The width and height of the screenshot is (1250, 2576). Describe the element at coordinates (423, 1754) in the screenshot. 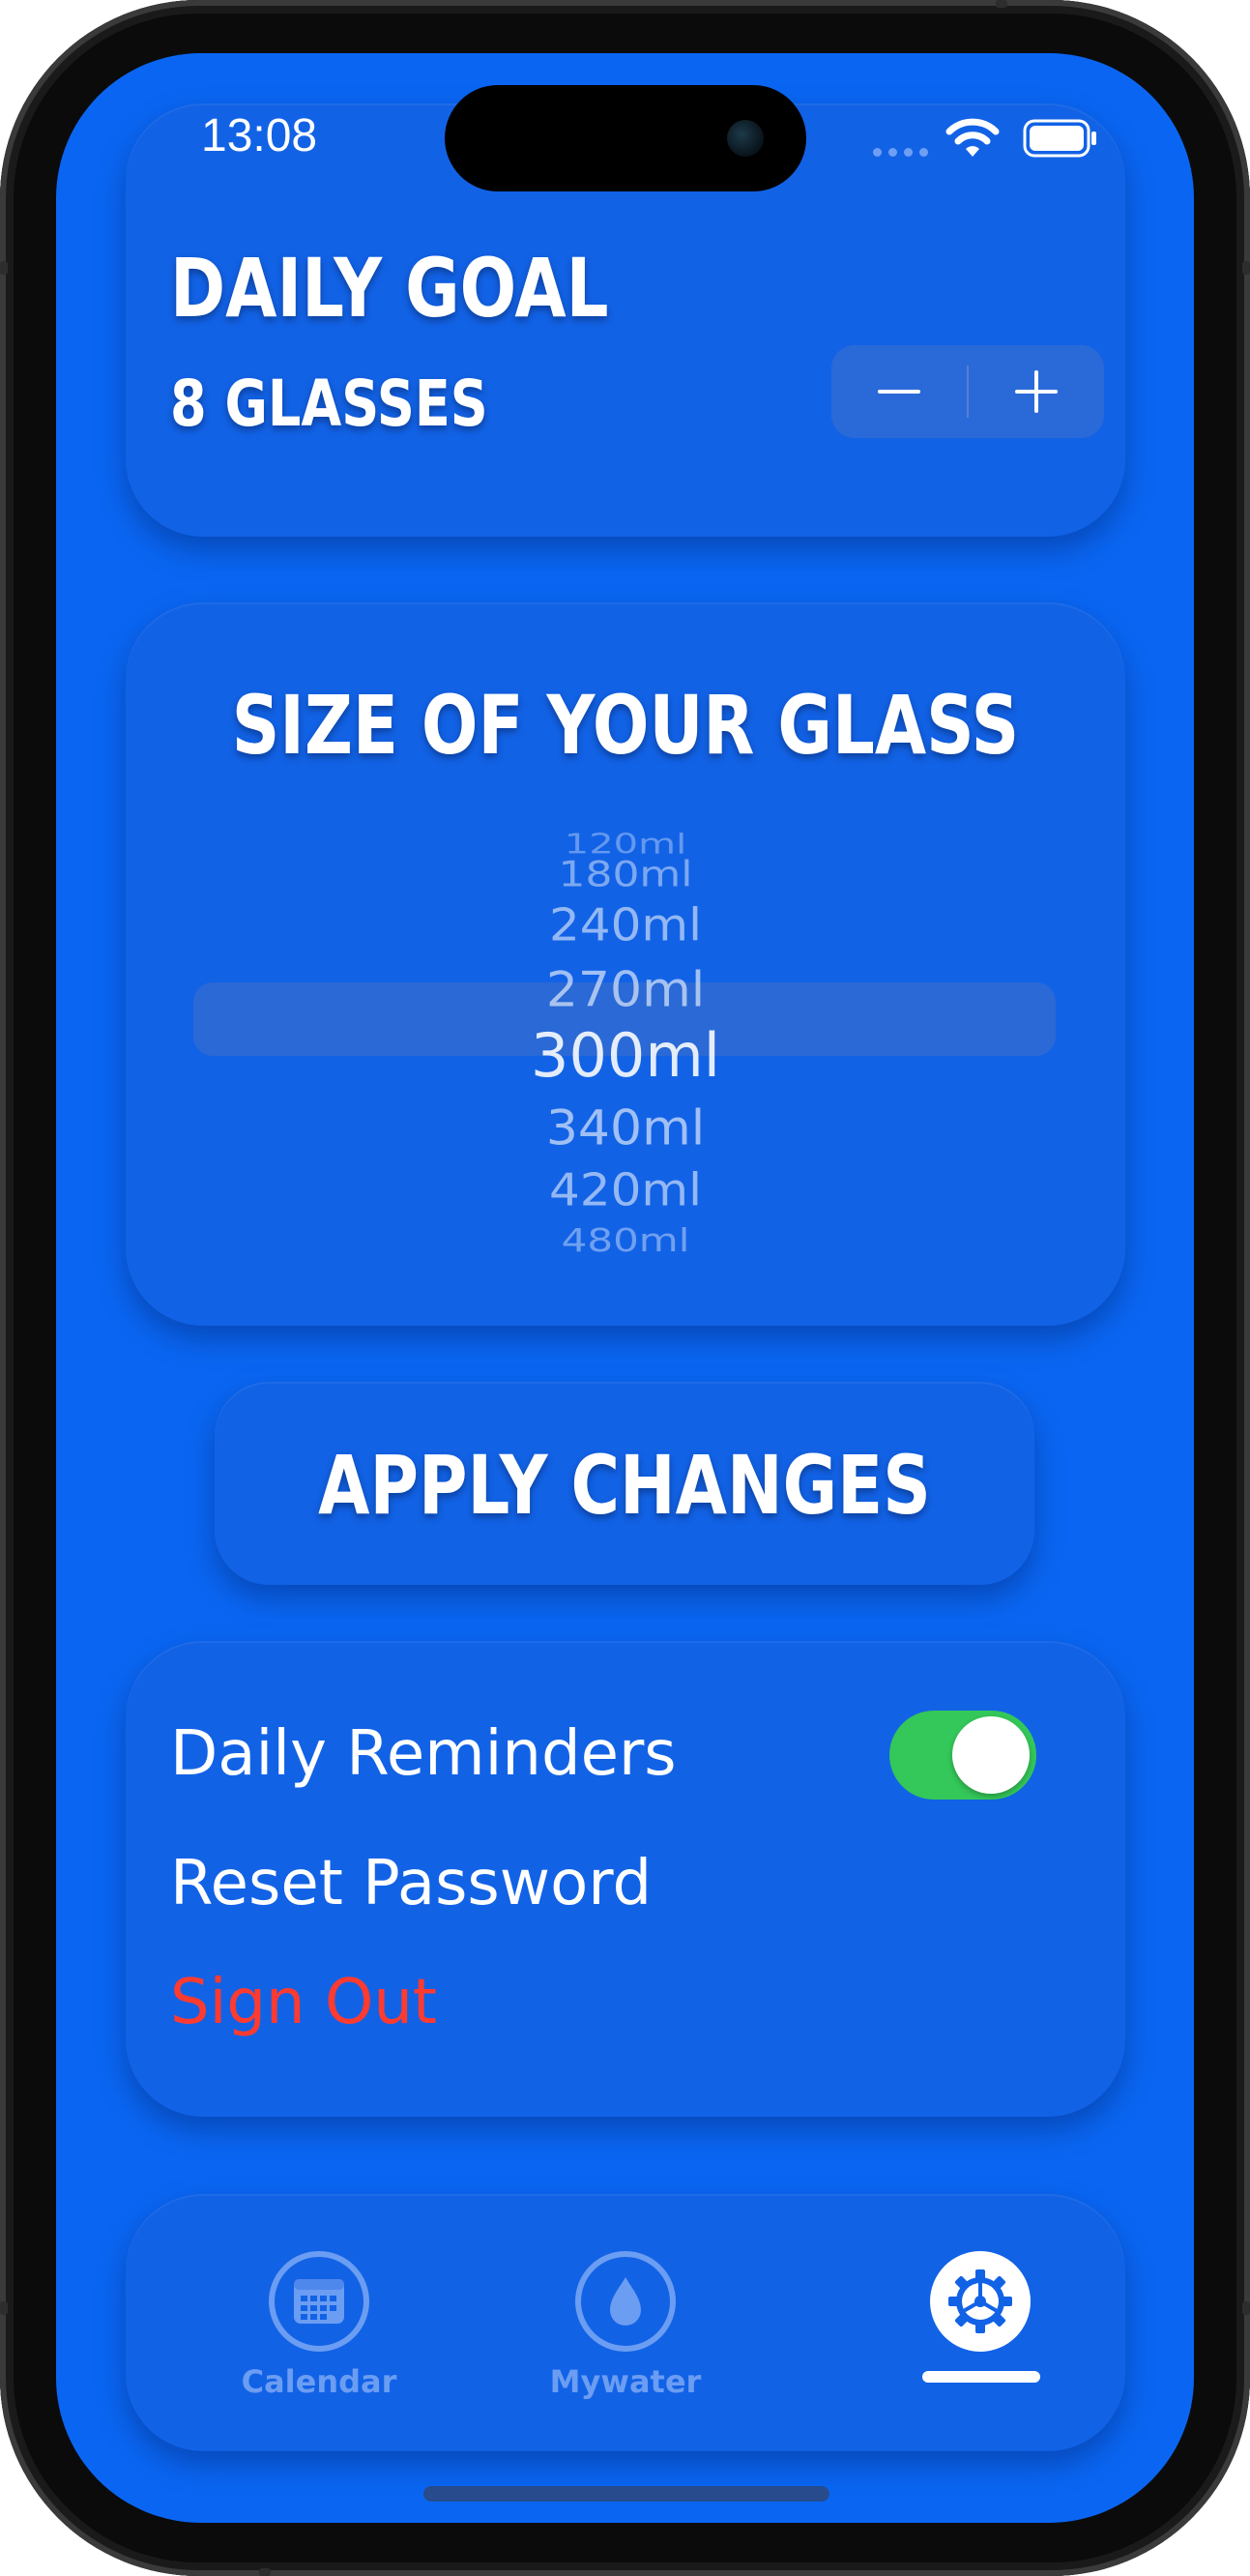

I see `daily-reminders-label: Daily Reminders` at that location.